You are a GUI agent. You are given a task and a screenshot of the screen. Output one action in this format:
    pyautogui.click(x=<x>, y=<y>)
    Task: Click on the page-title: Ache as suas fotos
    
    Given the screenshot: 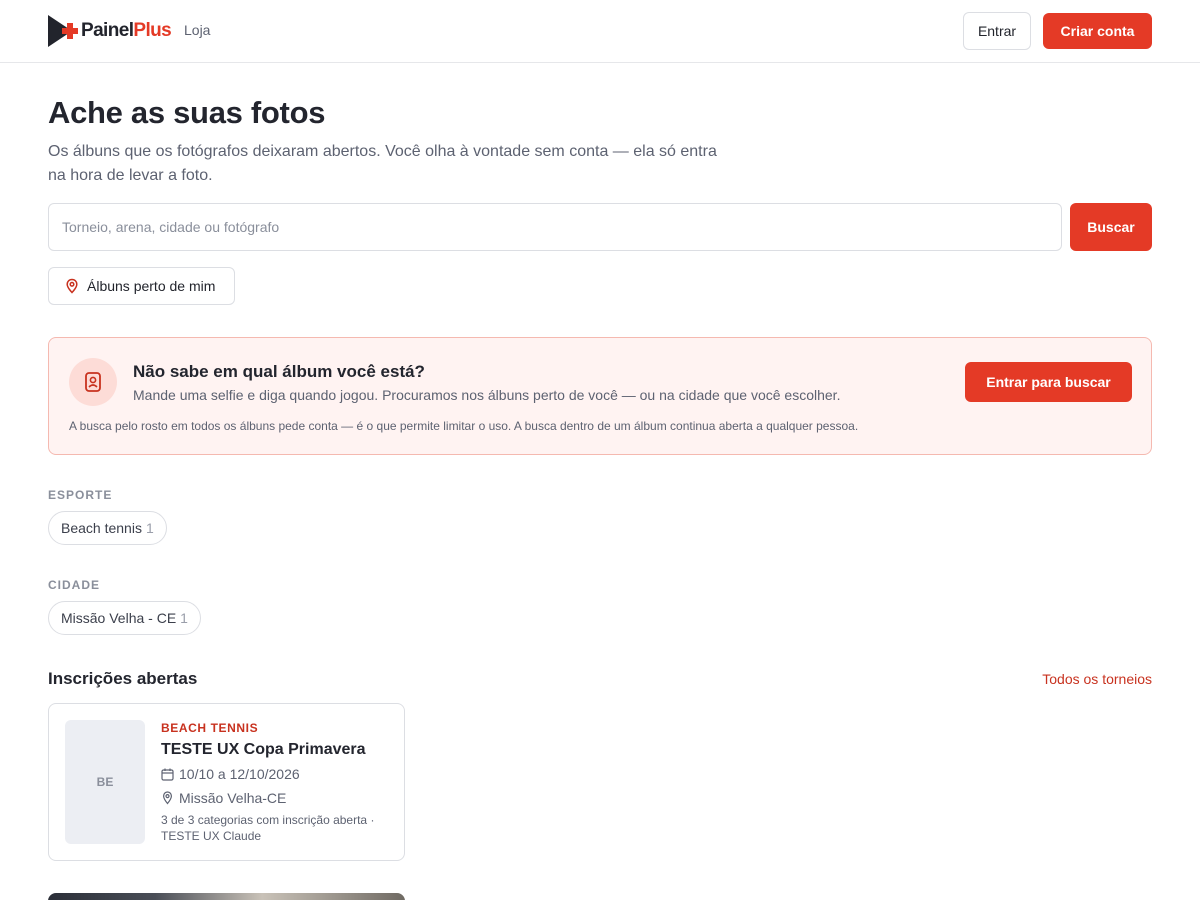 What is the action you would take?
    pyautogui.click(x=187, y=112)
    